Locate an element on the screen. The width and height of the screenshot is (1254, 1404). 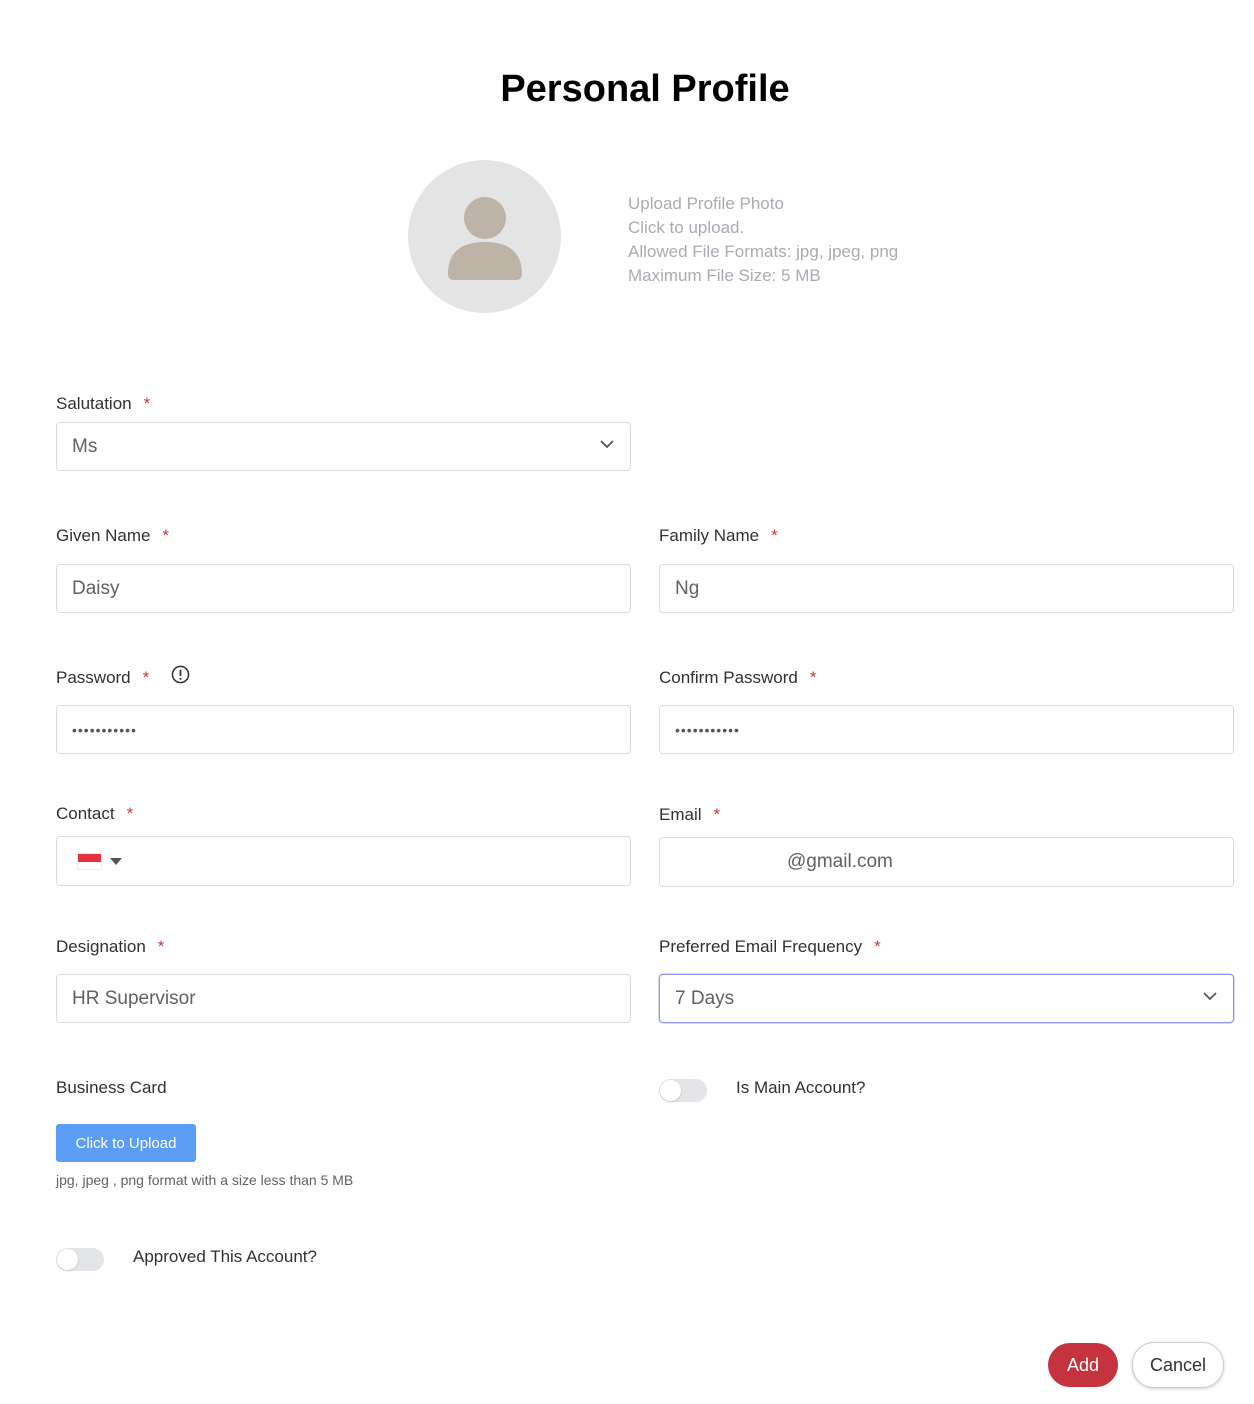
family-name-input: Ng is located at coordinates (946, 588).